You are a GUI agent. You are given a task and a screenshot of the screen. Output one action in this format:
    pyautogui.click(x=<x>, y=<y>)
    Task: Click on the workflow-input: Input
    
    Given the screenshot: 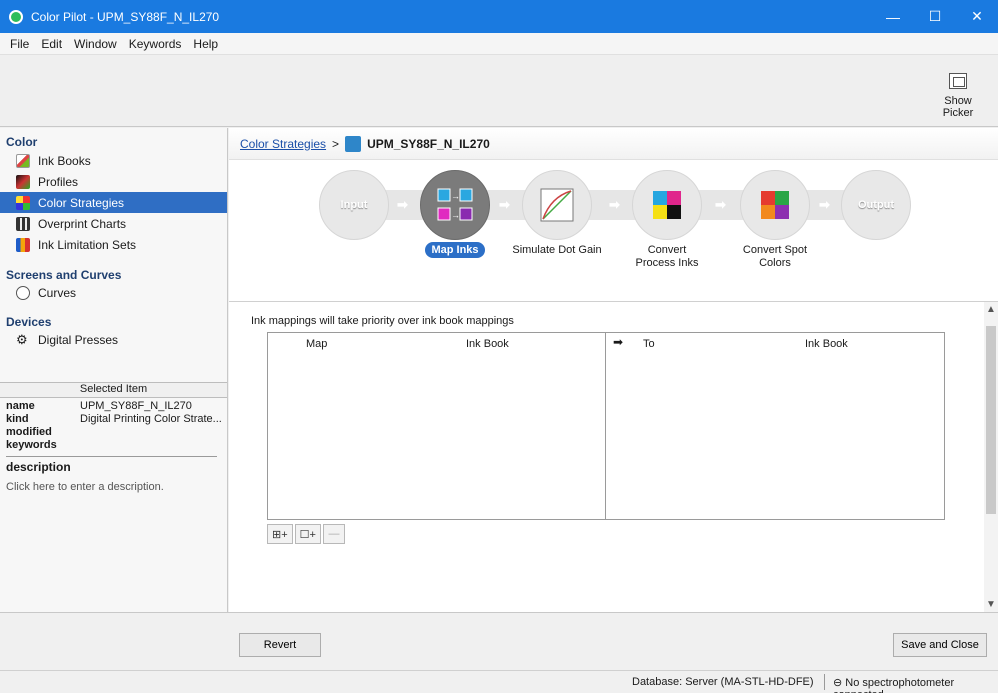 What is the action you would take?
    pyautogui.click(x=354, y=205)
    